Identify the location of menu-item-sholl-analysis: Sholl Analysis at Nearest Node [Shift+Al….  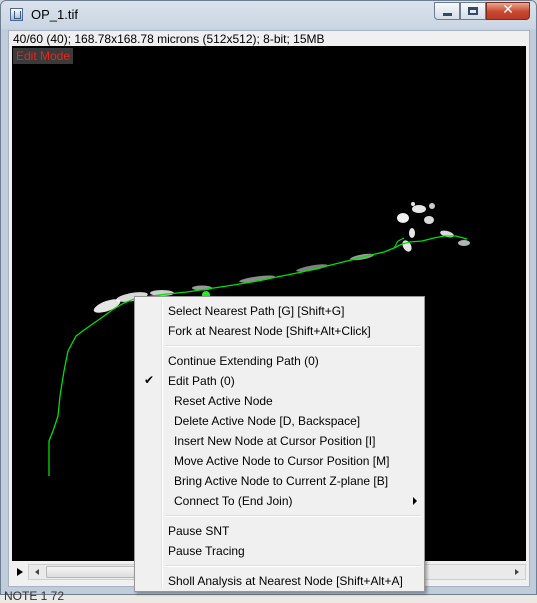
(279, 581).